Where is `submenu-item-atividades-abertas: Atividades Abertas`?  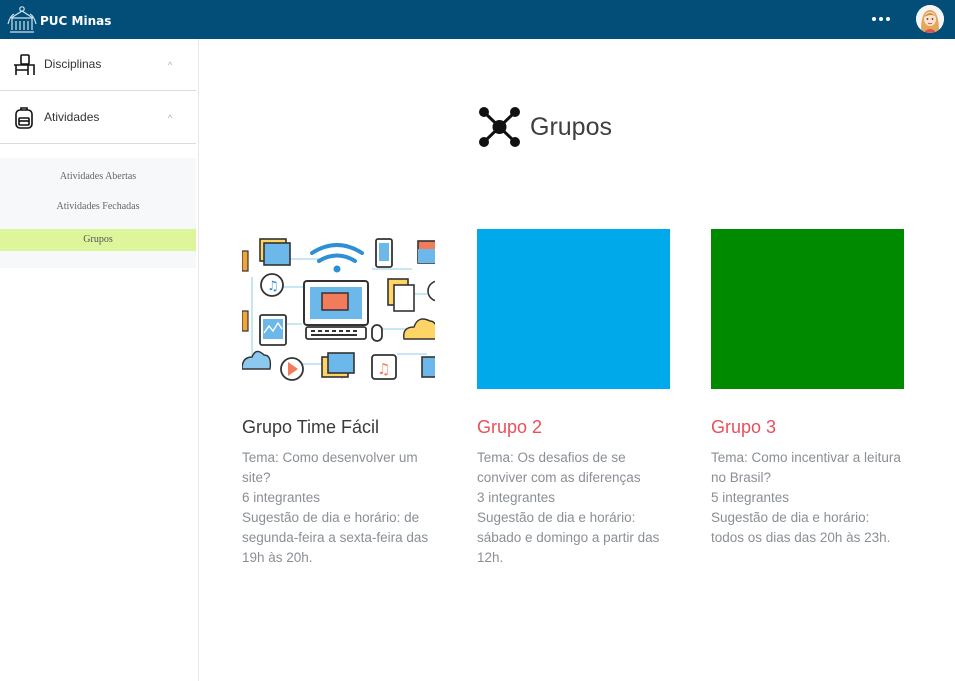
submenu-item-atividades-abertas: Atividades Abertas is located at coordinates (98, 177).